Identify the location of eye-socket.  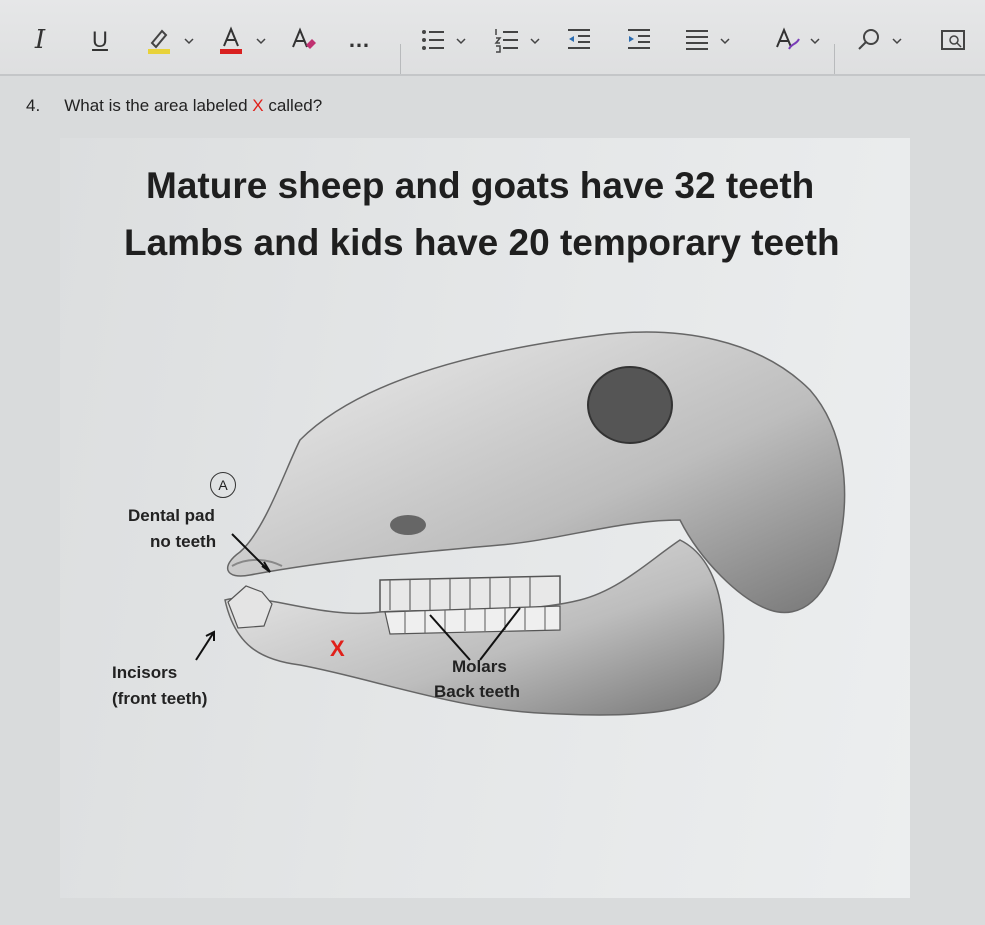
(630, 405).